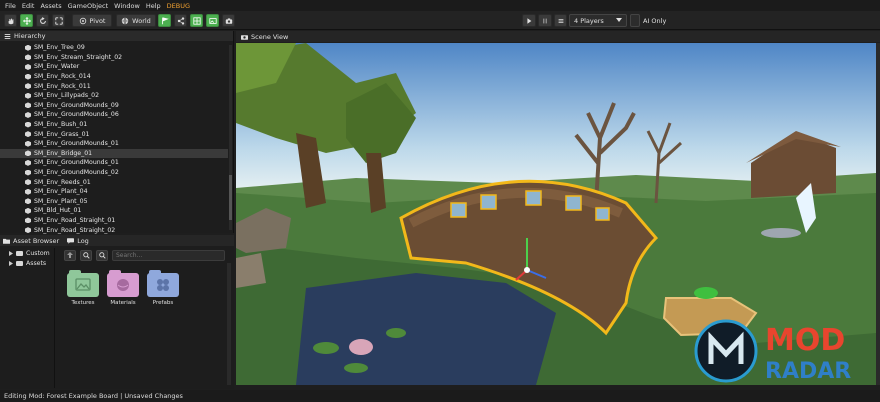 The height and width of the screenshot is (402, 880). What do you see at coordinates (164, 20) in the screenshot?
I see `flag-button` at bounding box center [164, 20].